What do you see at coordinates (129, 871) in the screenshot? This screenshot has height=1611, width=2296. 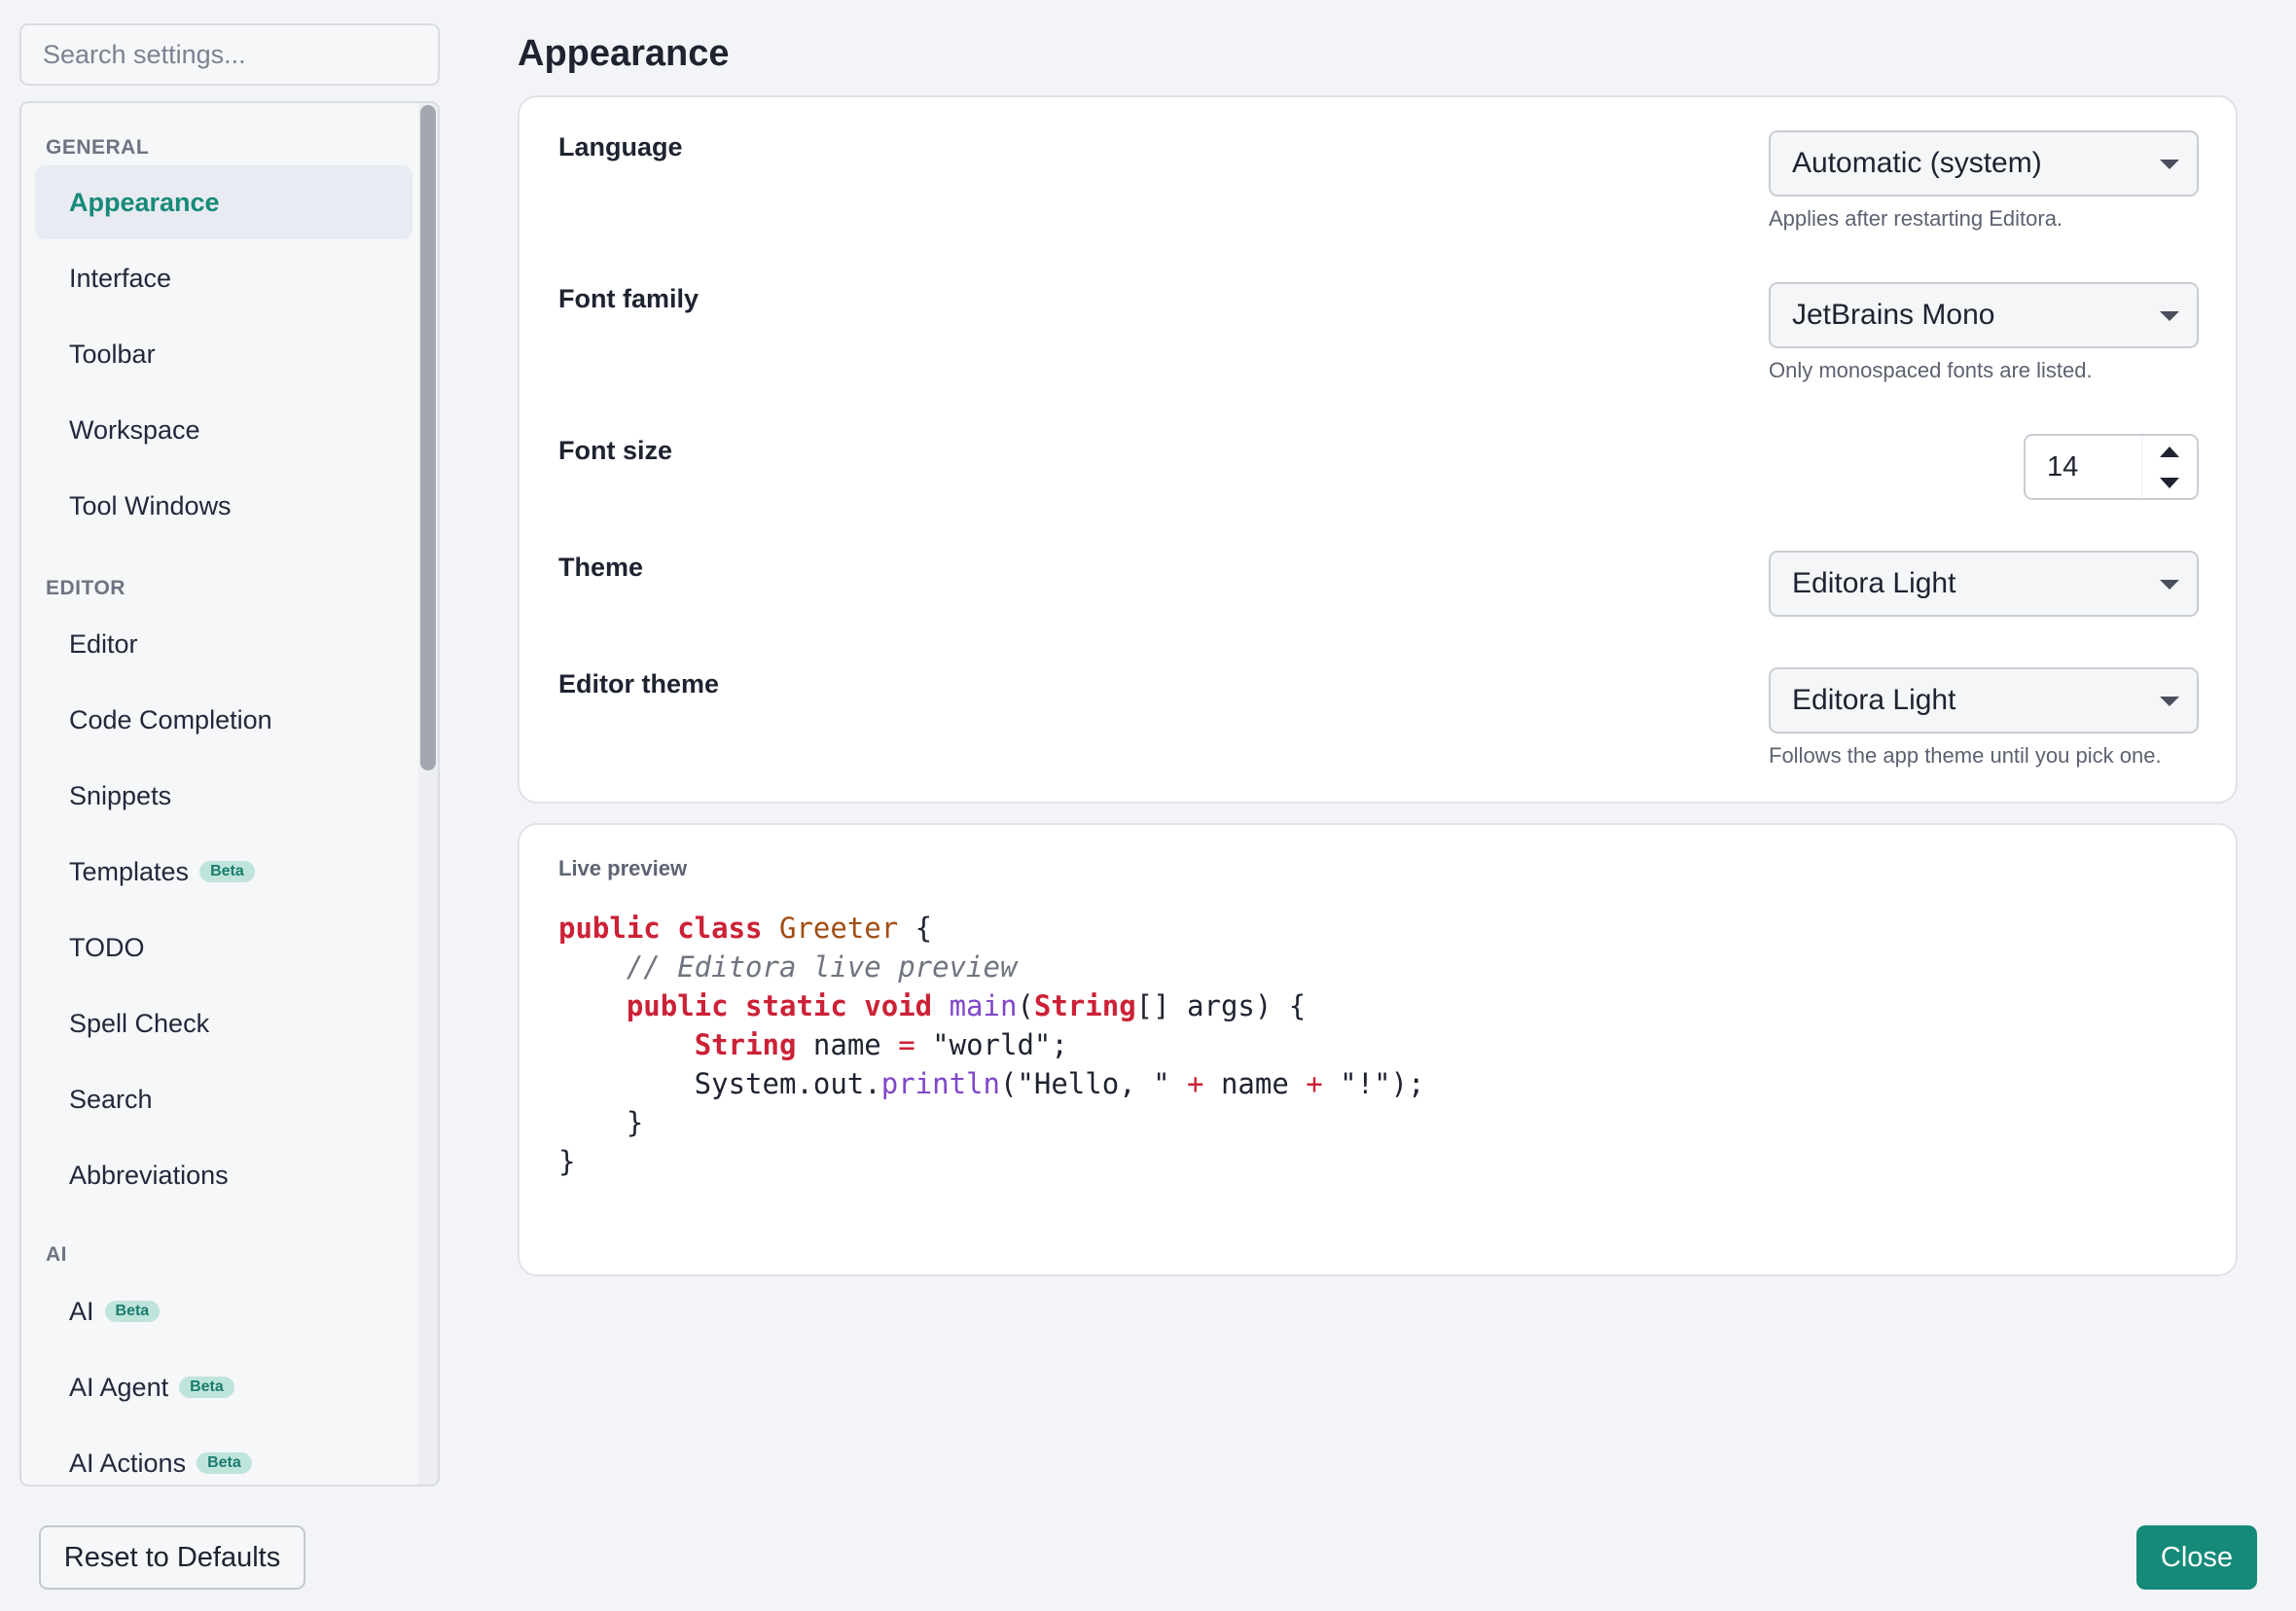 I see `nav-item-label: Templates` at bounding box center [129, 871].